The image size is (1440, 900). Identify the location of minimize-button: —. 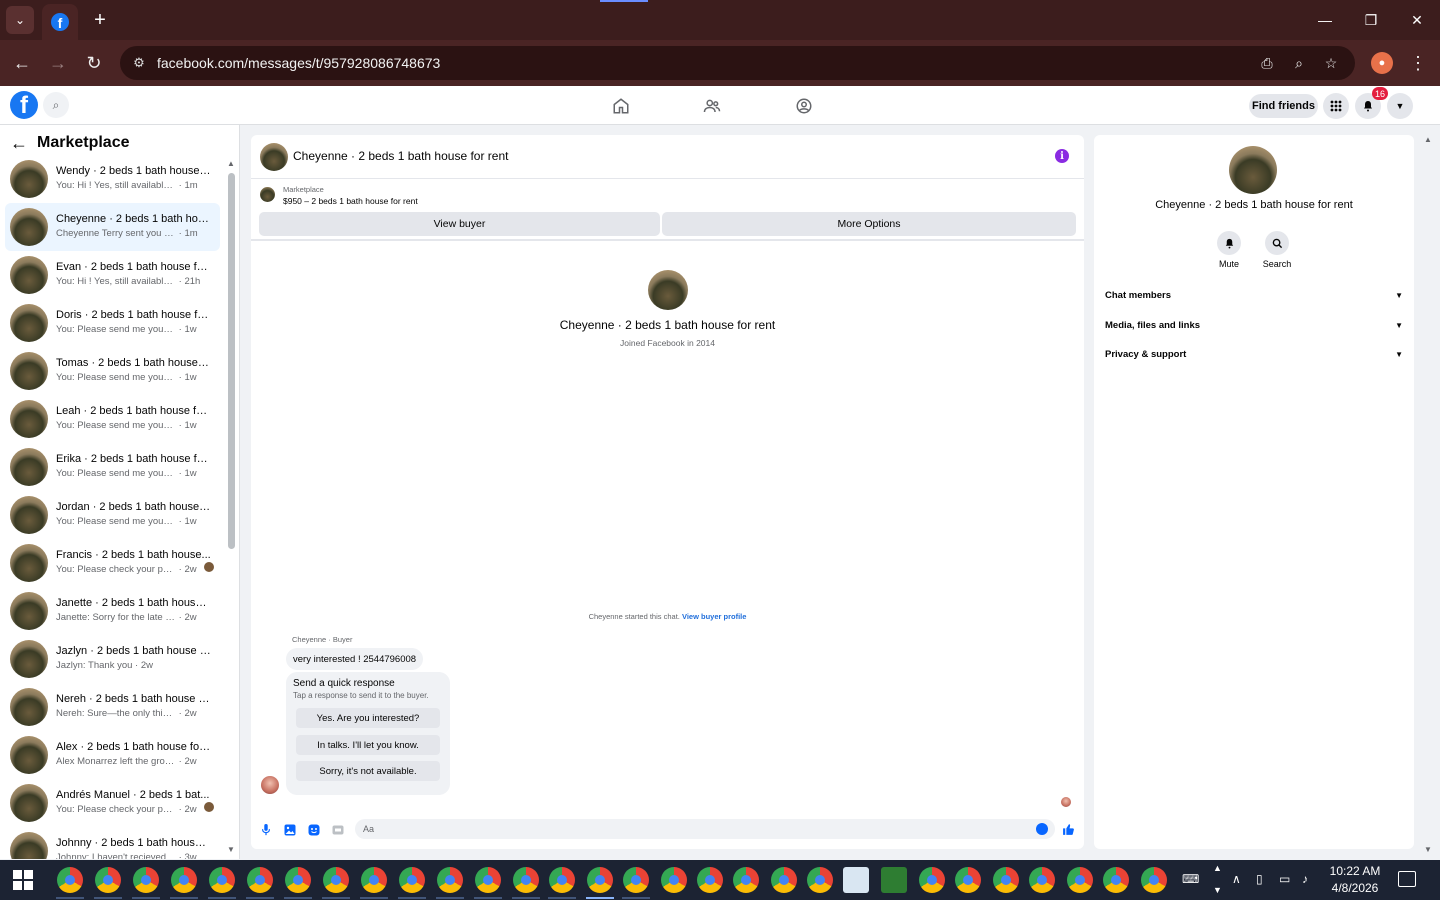
(1325, 20).